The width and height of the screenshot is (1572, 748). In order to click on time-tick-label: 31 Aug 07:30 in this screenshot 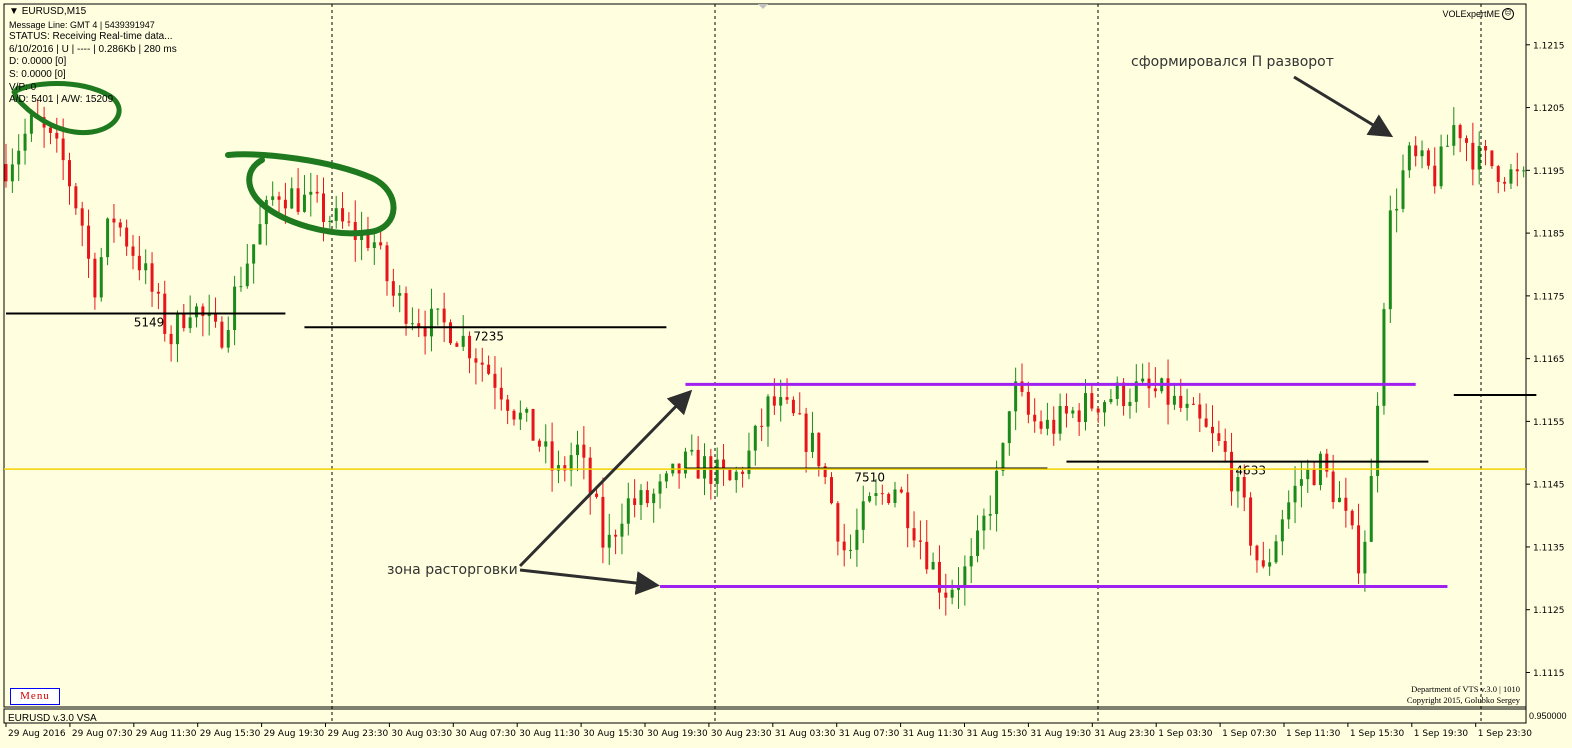, I will do `click(869, 734)`.